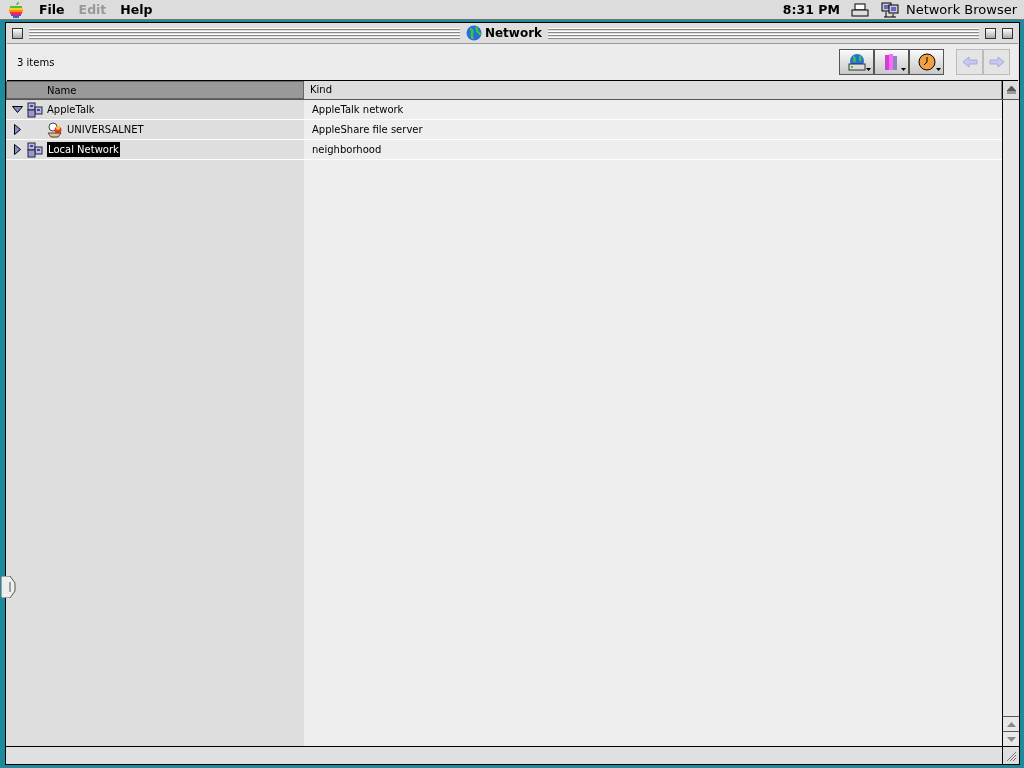  I want to click on file-server-icon, so click(55, 129).